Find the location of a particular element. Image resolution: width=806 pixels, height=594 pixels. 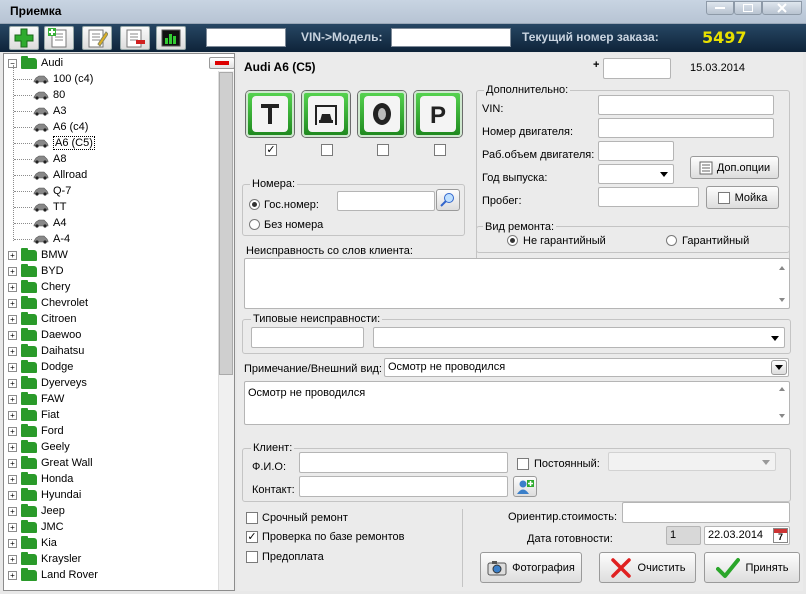

check-db-checkbox: ✓ is located at coordinates (252, 537).